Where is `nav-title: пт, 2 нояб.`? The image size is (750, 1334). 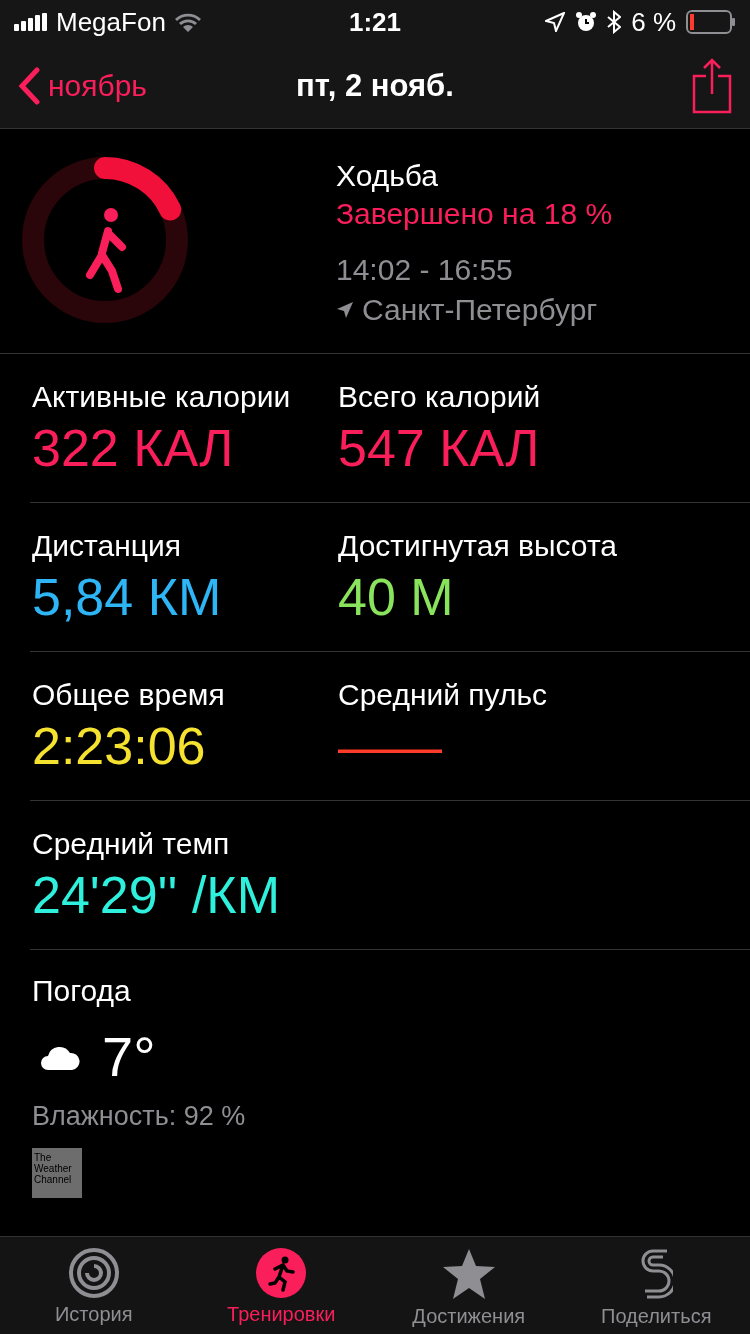 nav-title: пт, 2 нояб. is located at coordinates (375, 86).